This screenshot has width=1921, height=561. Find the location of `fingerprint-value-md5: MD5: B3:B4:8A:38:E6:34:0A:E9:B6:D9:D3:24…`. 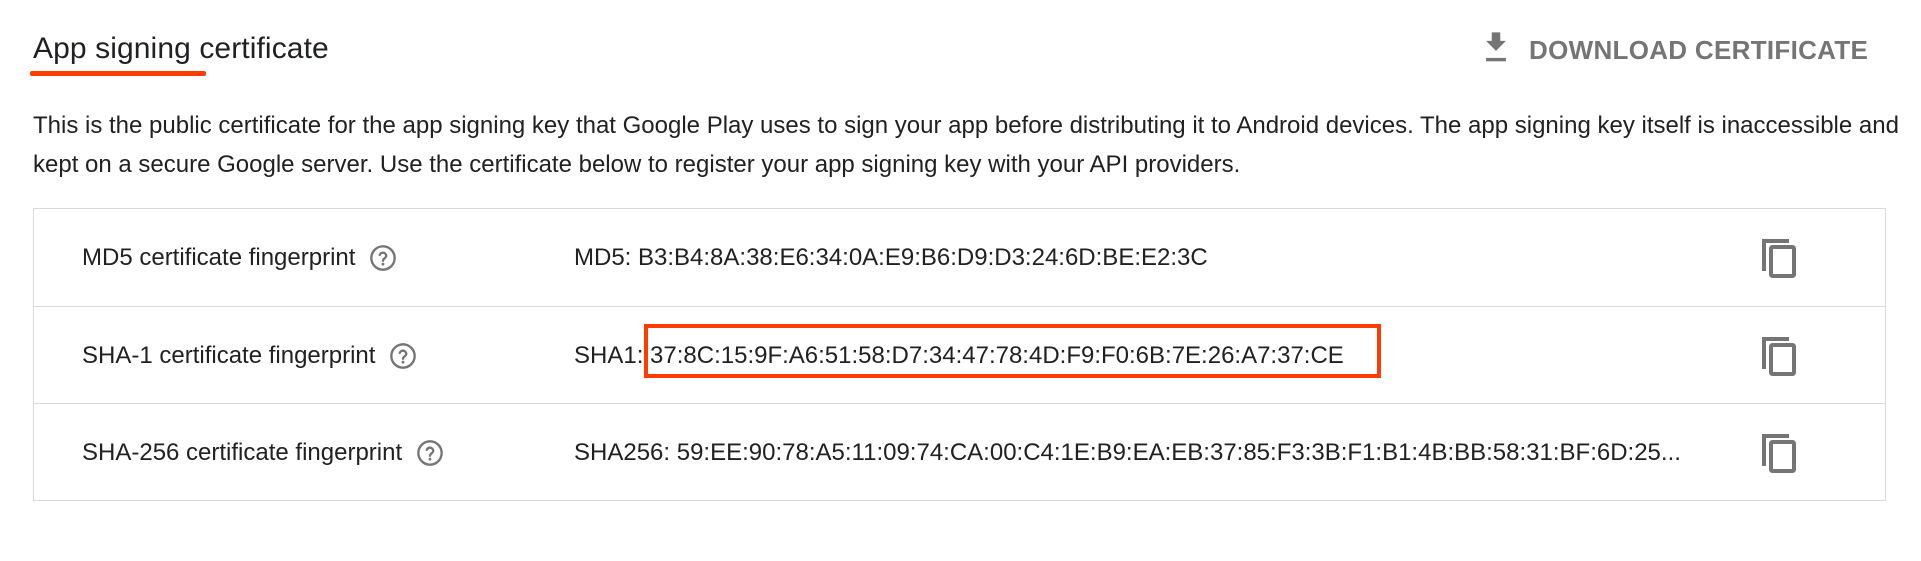

fingerprint-value-md5: MD5: B3:B4:8A:38:E6:34:0A:E9:B6:D9:D3:24… is located at coordinates (1159, 257).